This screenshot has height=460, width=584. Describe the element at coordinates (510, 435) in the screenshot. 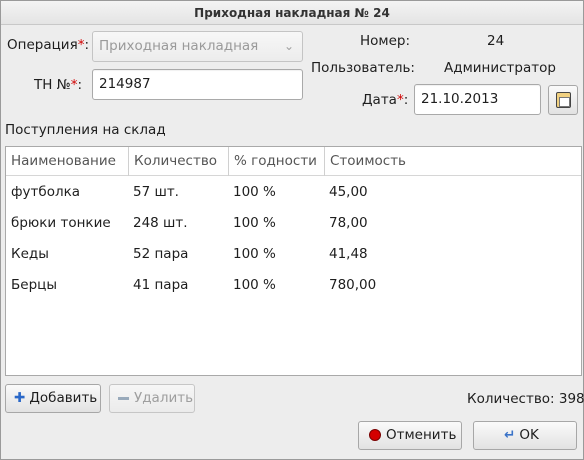

I see `enter-arrow-icon: ↵` at that location.